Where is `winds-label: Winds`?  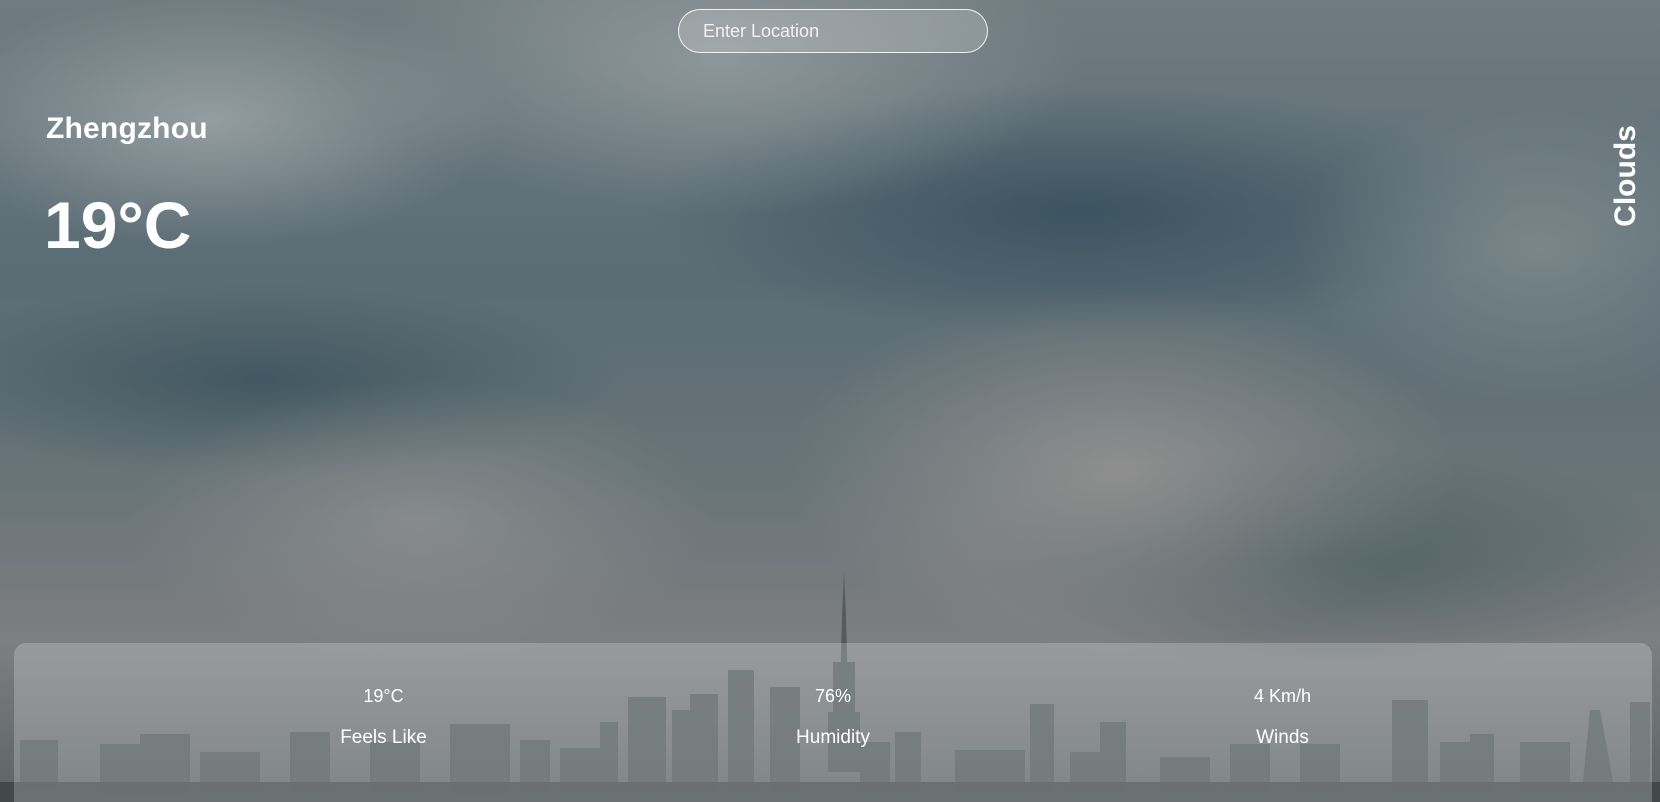 winds-label: Winds is located at coordinates (1282, 737).